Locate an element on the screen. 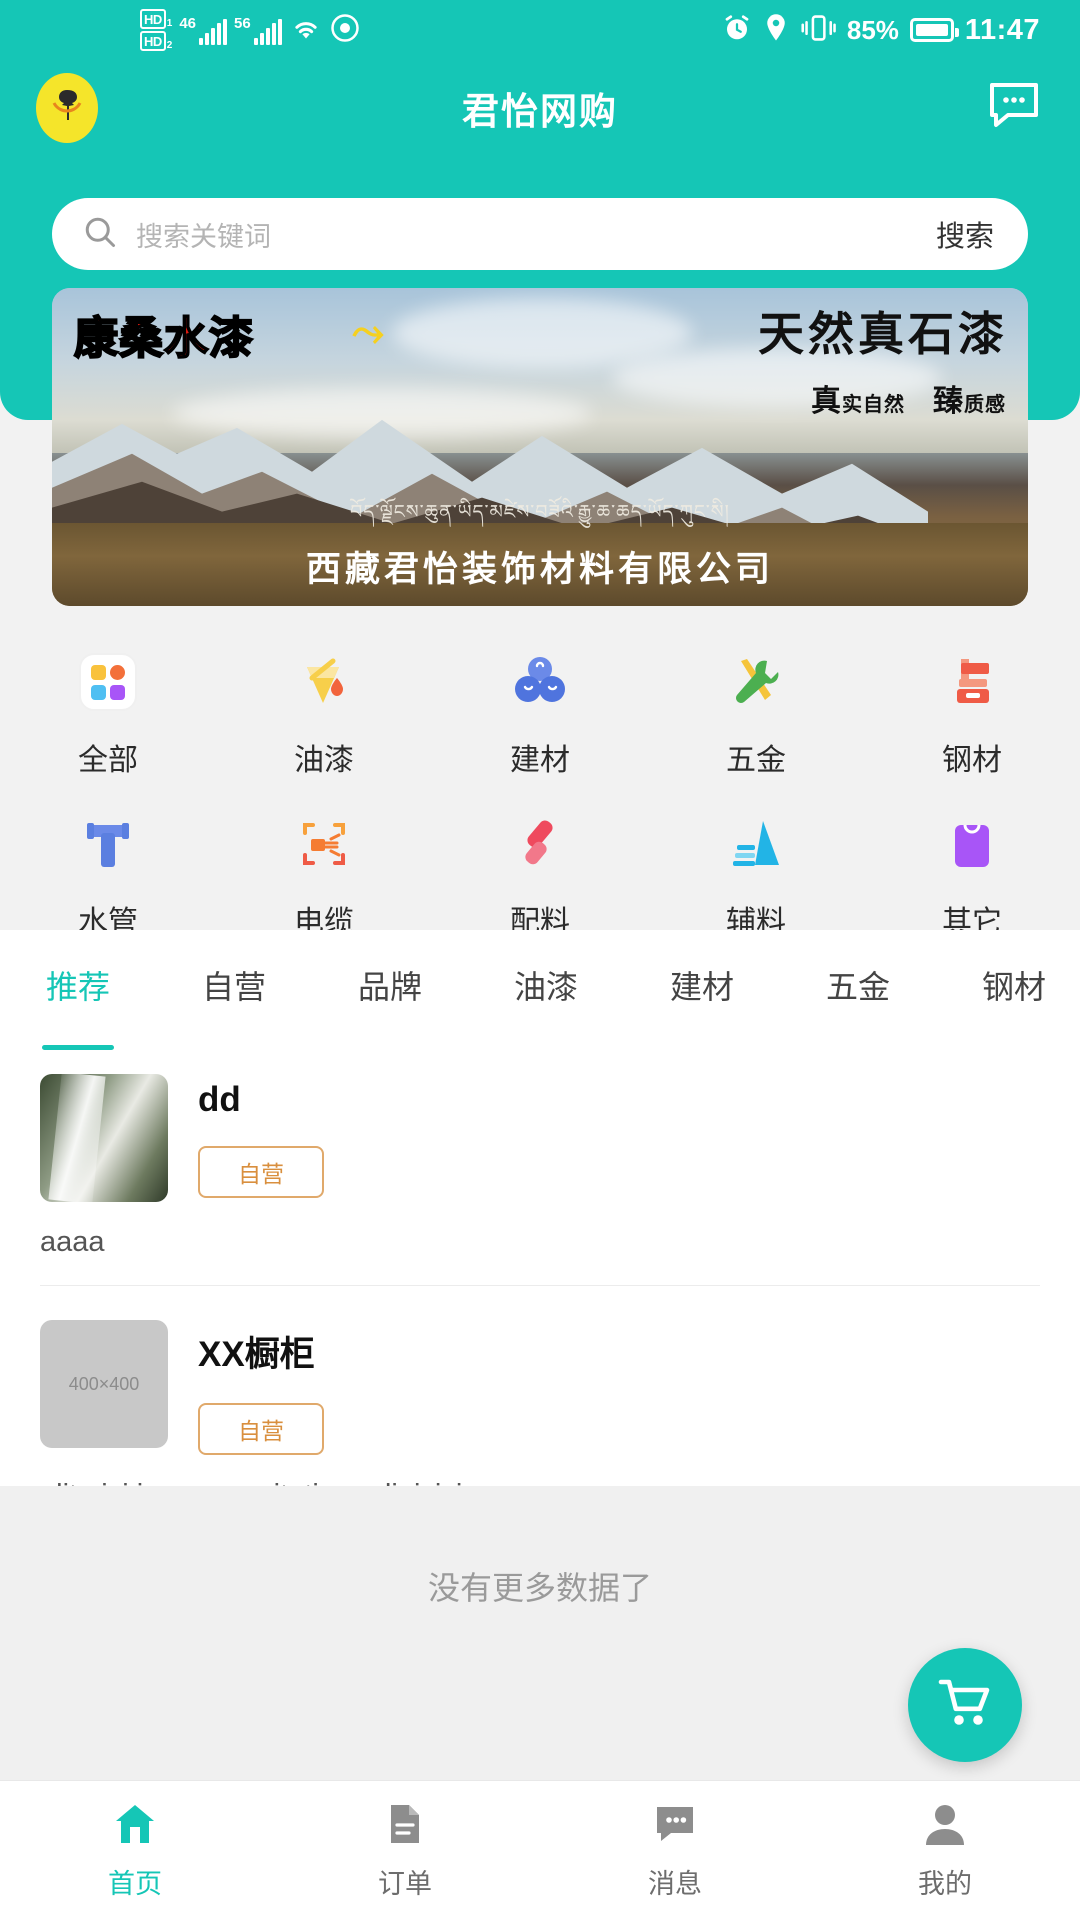  banner-company-name: 西藏君怡装饰材料有限公司 is located at coordinates (539, 569).